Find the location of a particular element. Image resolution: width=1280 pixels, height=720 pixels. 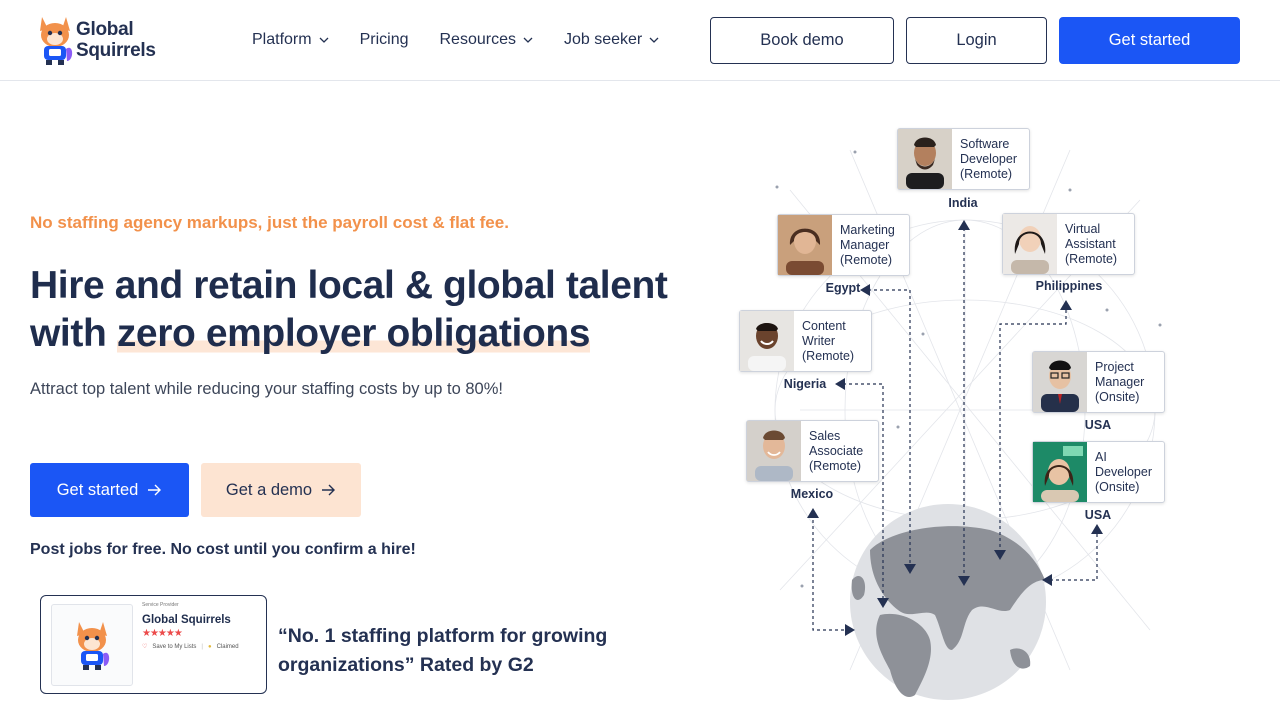

hero-get-demo-button: Get a demo is located at coordinates (281, 490).